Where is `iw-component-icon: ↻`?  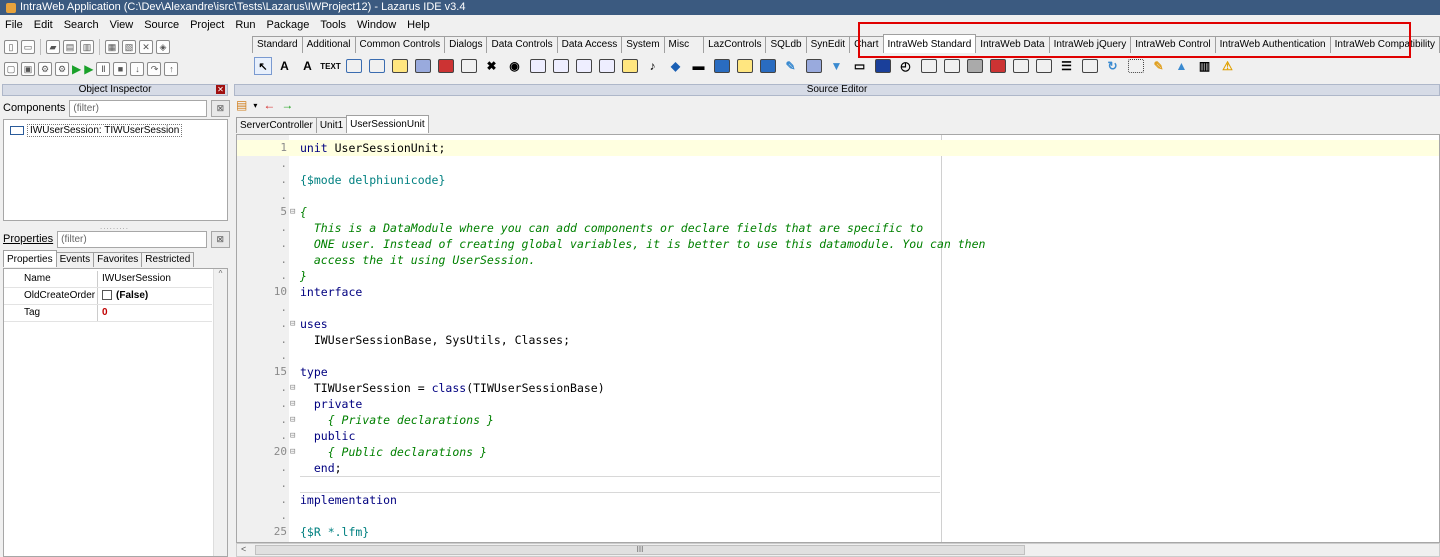
iw-component-icon: ↻ is located at coordinates (1112, 66).